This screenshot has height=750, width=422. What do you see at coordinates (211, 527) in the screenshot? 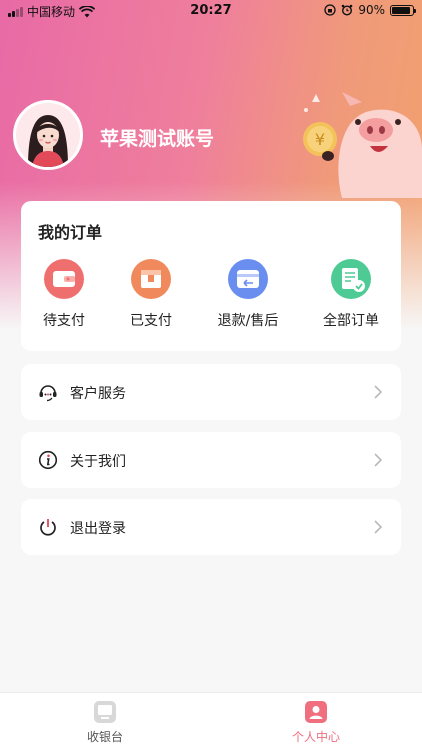
I see `menu-logout: 退出登录` at bounding box center [211, 527].